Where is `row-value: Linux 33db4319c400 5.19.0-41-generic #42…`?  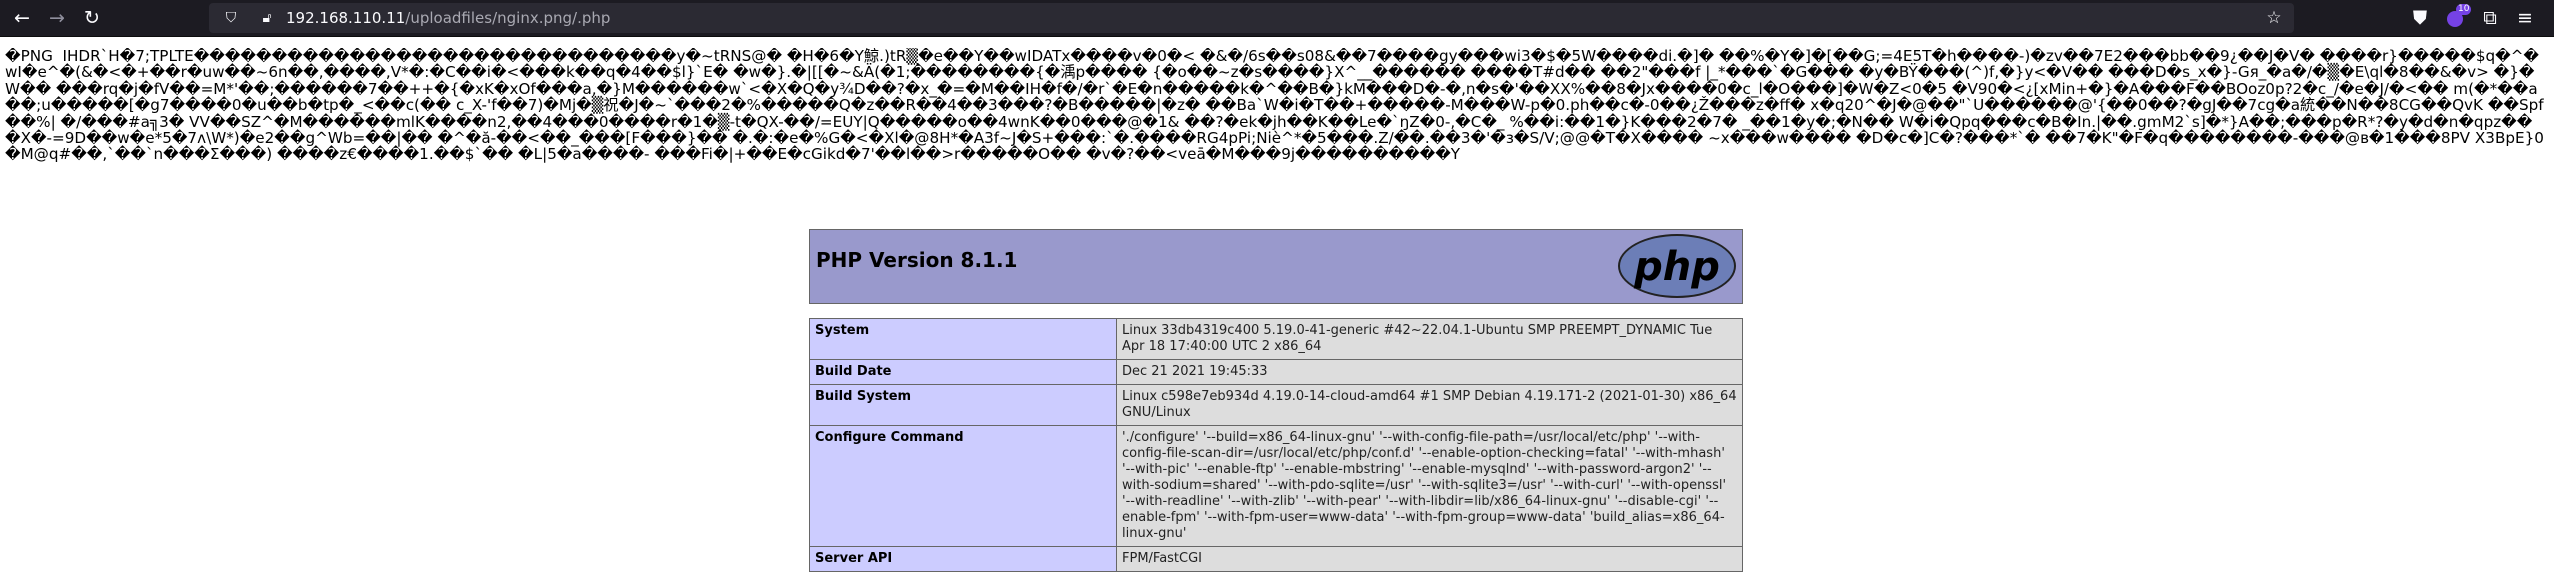
row-value: Linux 33db4319c400 5.19.0-41-generic #42… is located at coordinates (1429, 339).